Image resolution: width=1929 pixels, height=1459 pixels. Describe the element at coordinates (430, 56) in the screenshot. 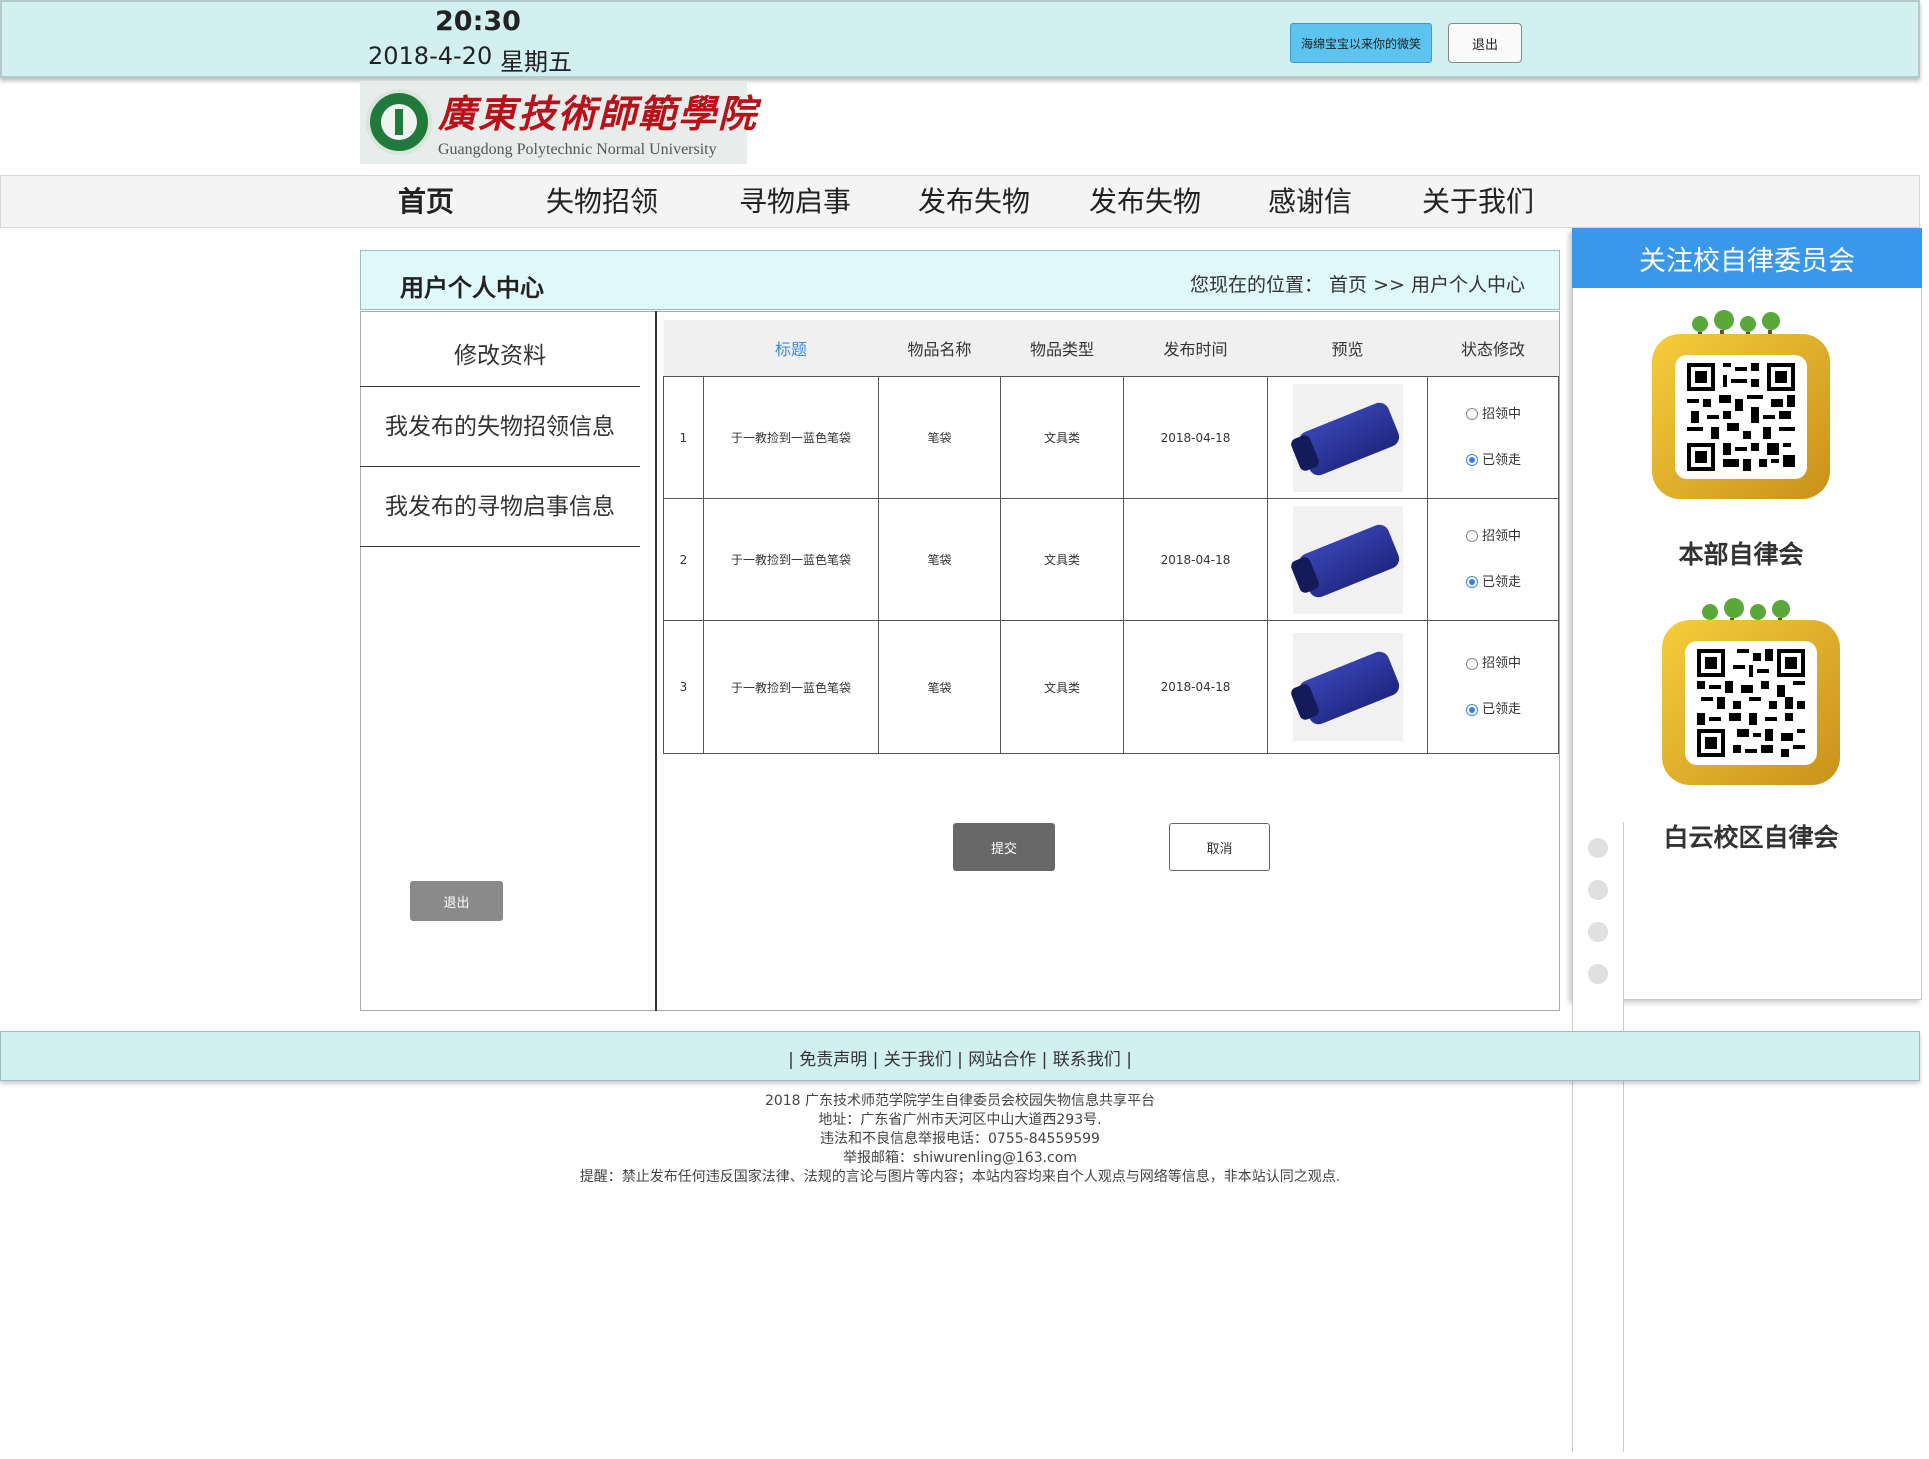

I see `clock-date: 2018-4-20` at that location.